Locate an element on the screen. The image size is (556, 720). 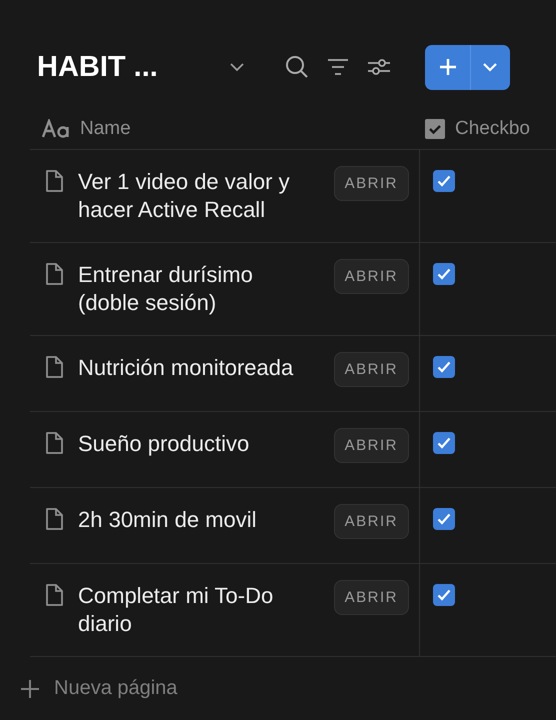
text-type-icon is located at coordinates (56, 128).